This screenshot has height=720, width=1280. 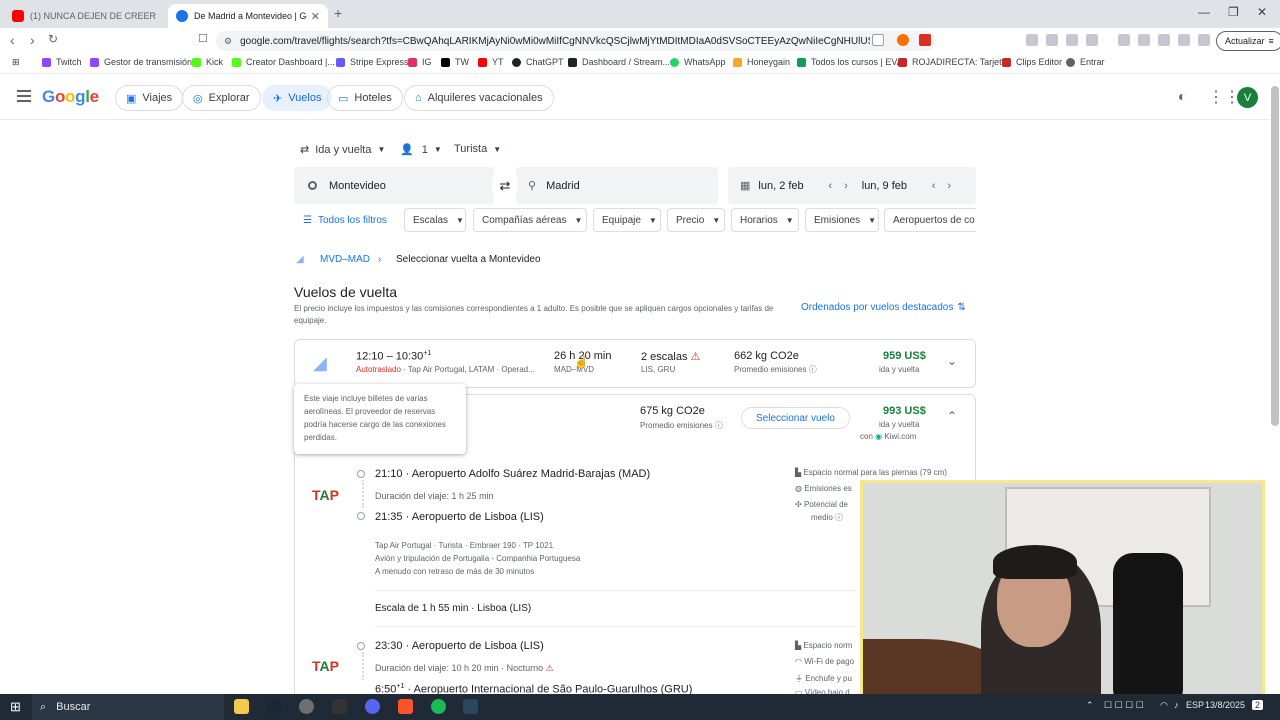 What do you see at coordinates (1275, 256) in the screenshot?
I see `page-scrollbar` at bounding box center [1275, 256].